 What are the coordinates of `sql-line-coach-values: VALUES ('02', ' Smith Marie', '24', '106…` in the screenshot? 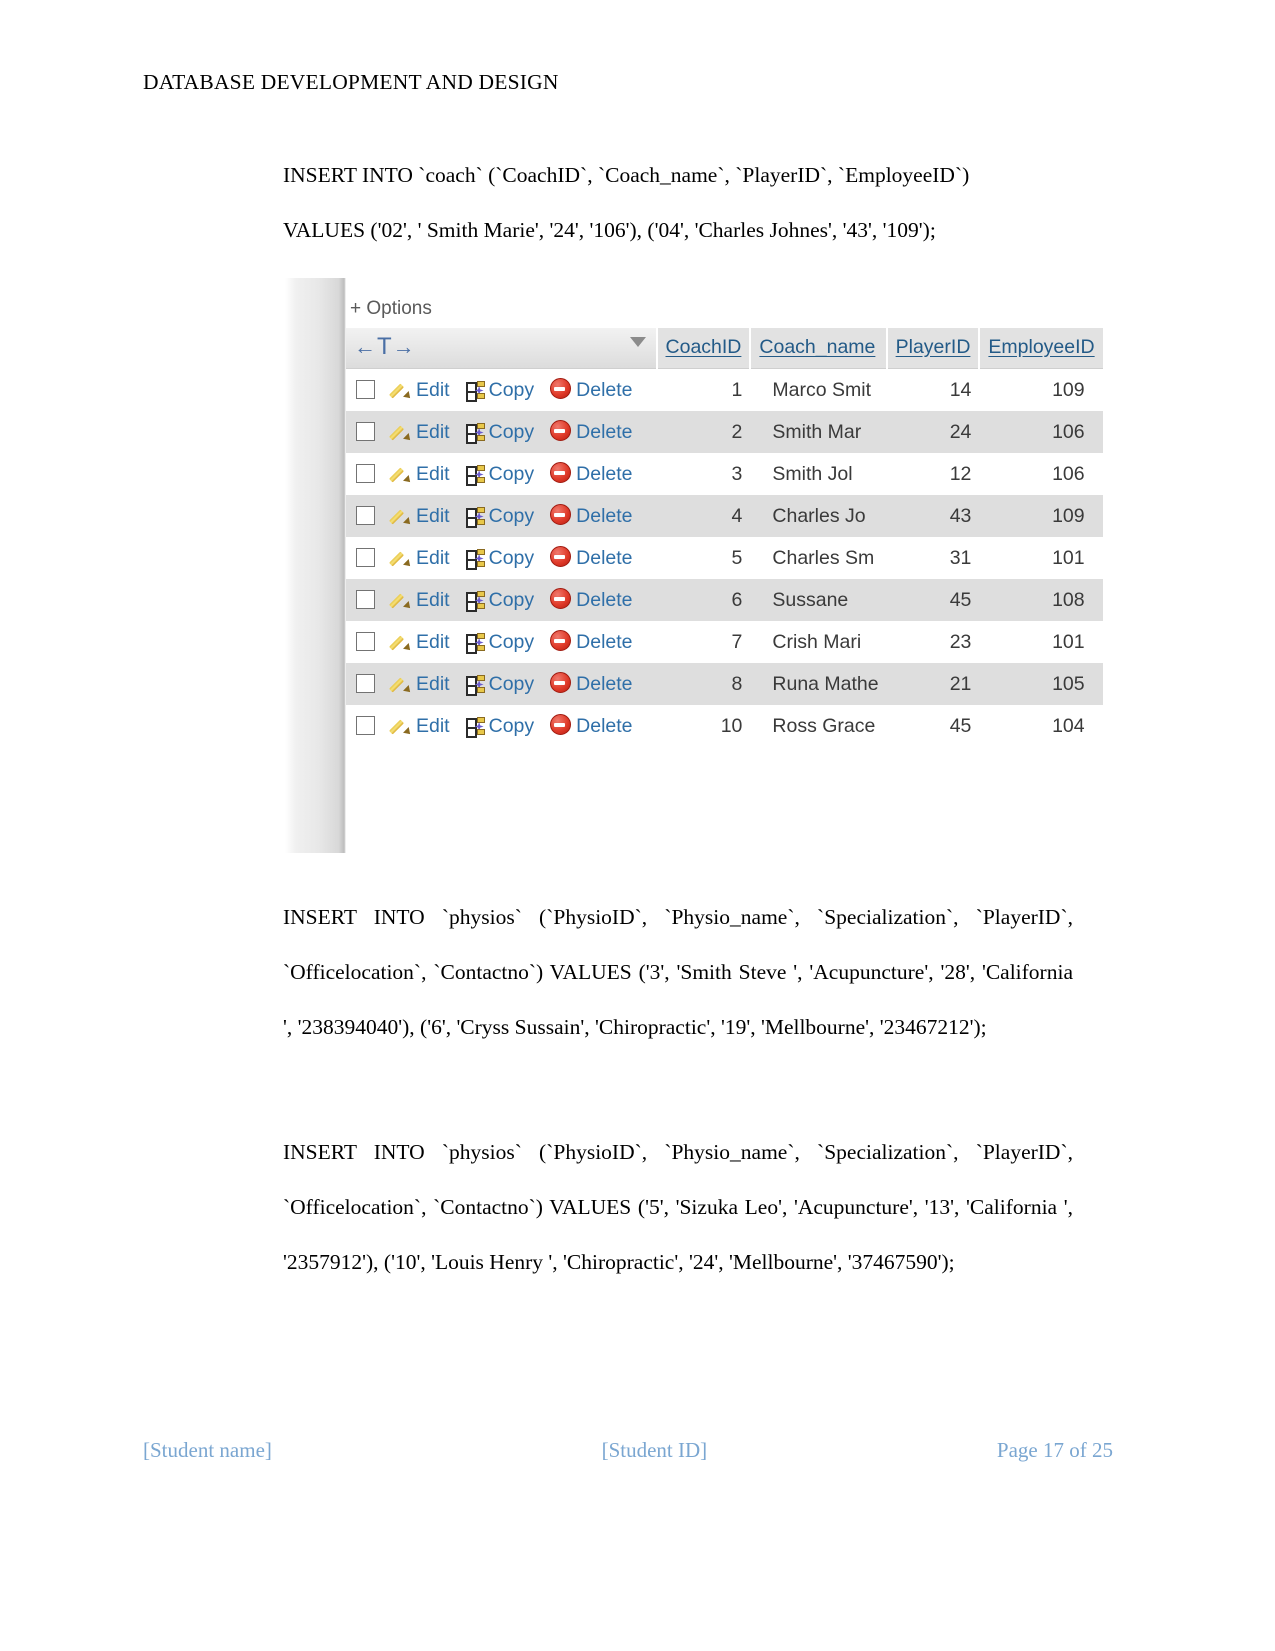 It's located at (609, 230).